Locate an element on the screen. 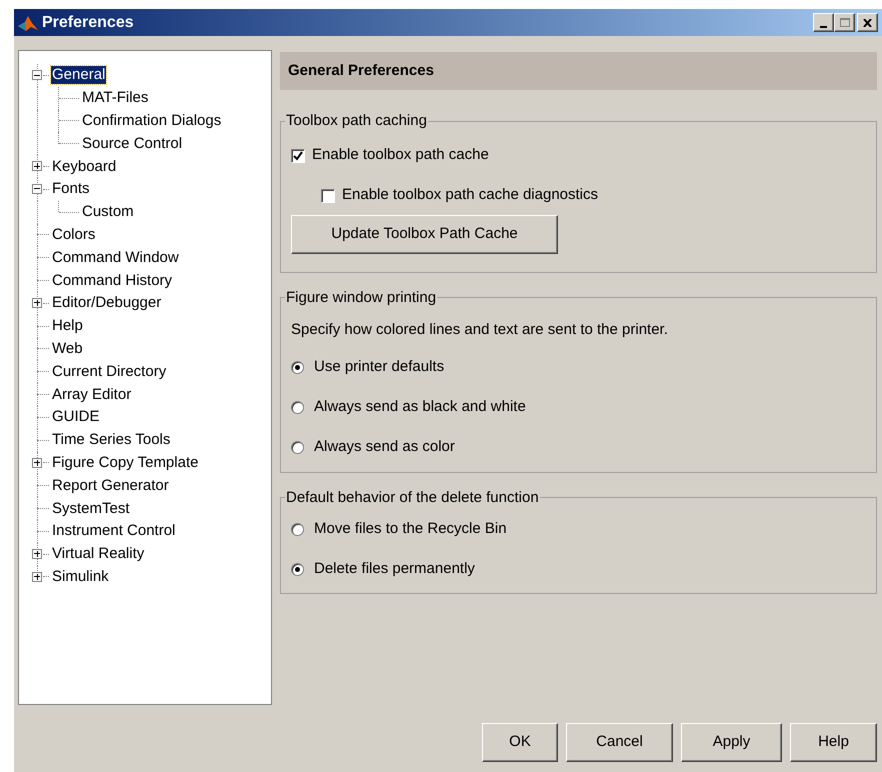 Image resolution: width=882 pixels, height=772 pixels. tree-item: Array Editor is located at coordinates (91, 395).